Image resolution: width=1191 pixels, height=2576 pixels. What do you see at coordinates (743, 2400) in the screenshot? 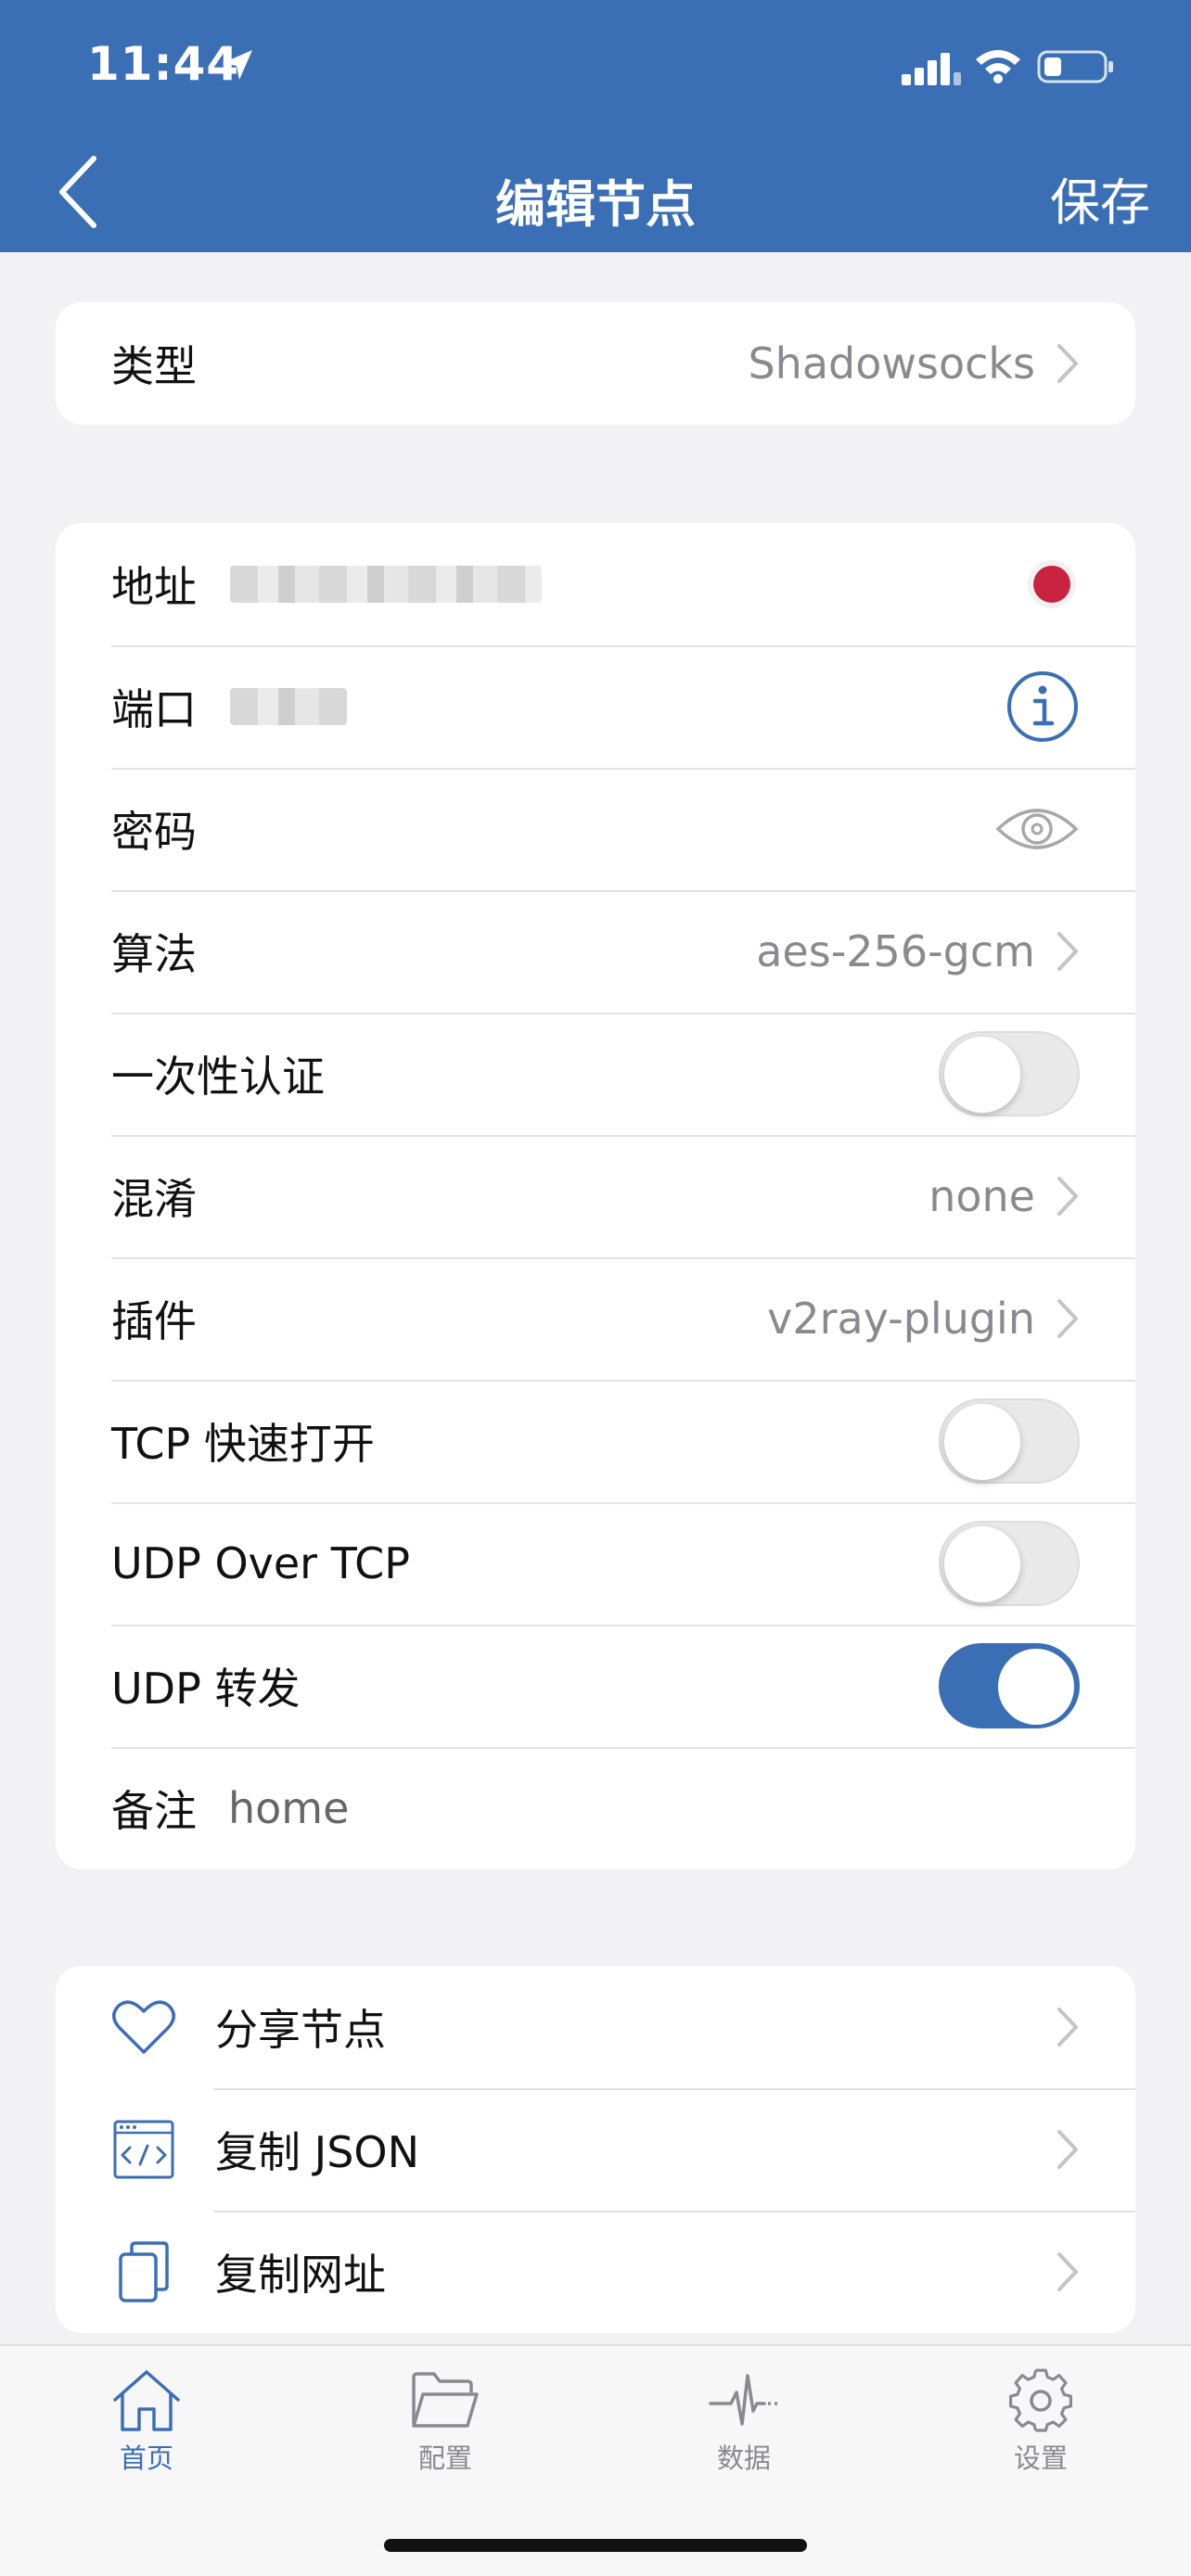
I see `pulse-icon` at bounding box center [743, 2400].